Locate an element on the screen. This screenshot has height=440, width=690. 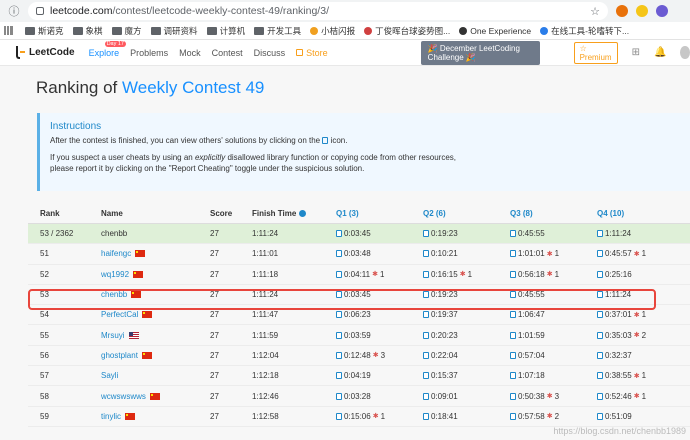
question-time-cell: 0:56:18 ✱ 1 is located at coordinates (534, 274).